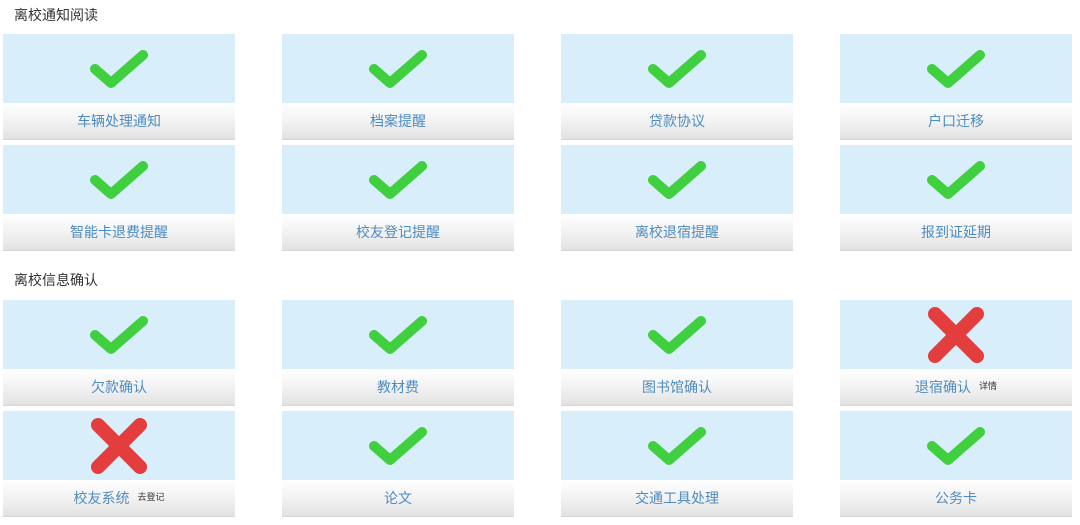 The image size is (1080, 525). I want to click on status-tile: 档案提醒, so click(398, 87).